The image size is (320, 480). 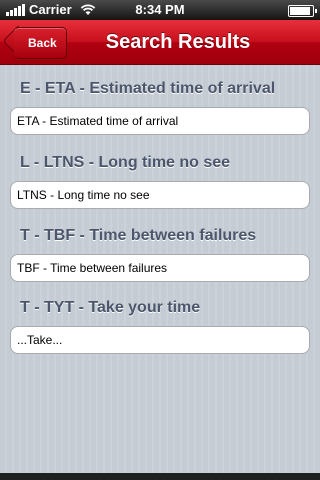 What do you see at coordinates (125, 162) in the screenshot?
I see `section-header: L - LTNS - Long time no see` at bounding box center [125, 162].